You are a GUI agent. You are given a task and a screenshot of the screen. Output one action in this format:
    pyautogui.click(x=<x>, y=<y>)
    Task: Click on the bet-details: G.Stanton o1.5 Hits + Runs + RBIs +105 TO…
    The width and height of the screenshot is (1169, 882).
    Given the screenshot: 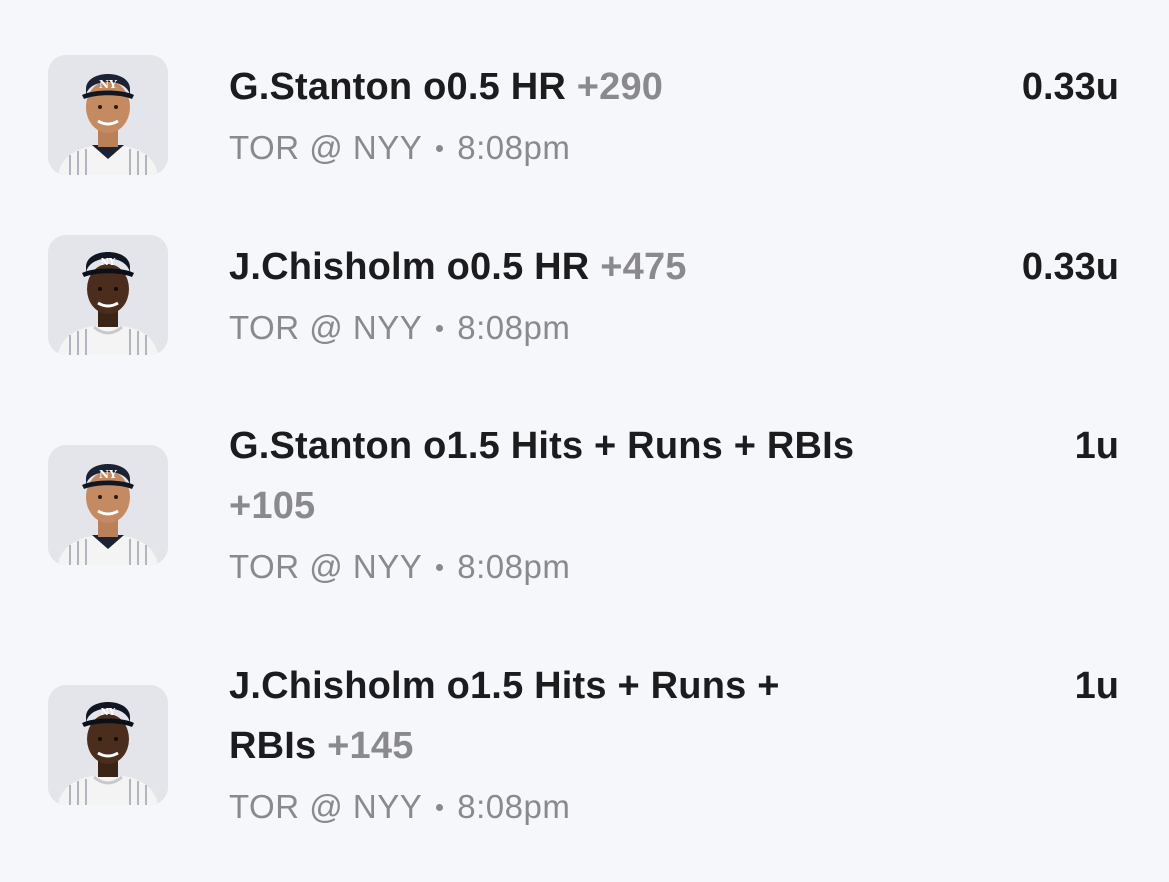 What is the action you would take?
    pyautogui.click(x=589, y=503)
    